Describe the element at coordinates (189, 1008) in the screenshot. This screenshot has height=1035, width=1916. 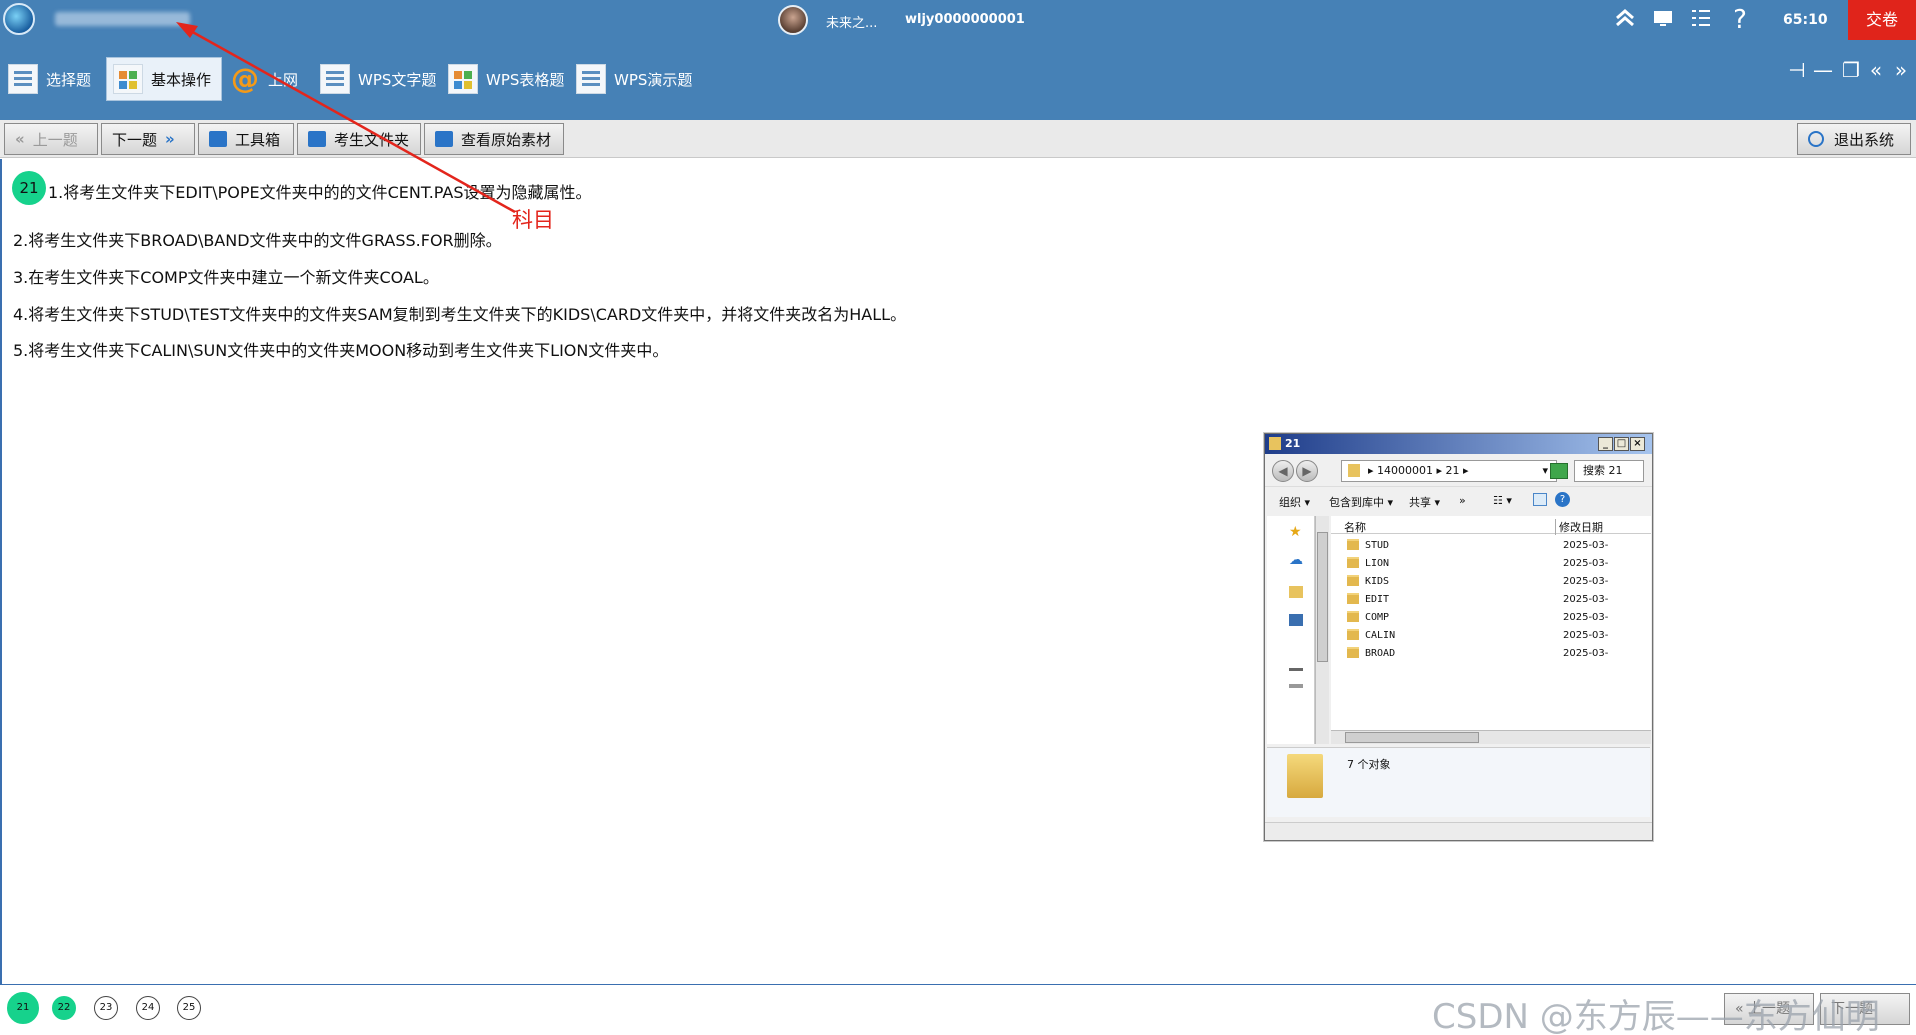
I see `question-nav-25: 25` at that location.